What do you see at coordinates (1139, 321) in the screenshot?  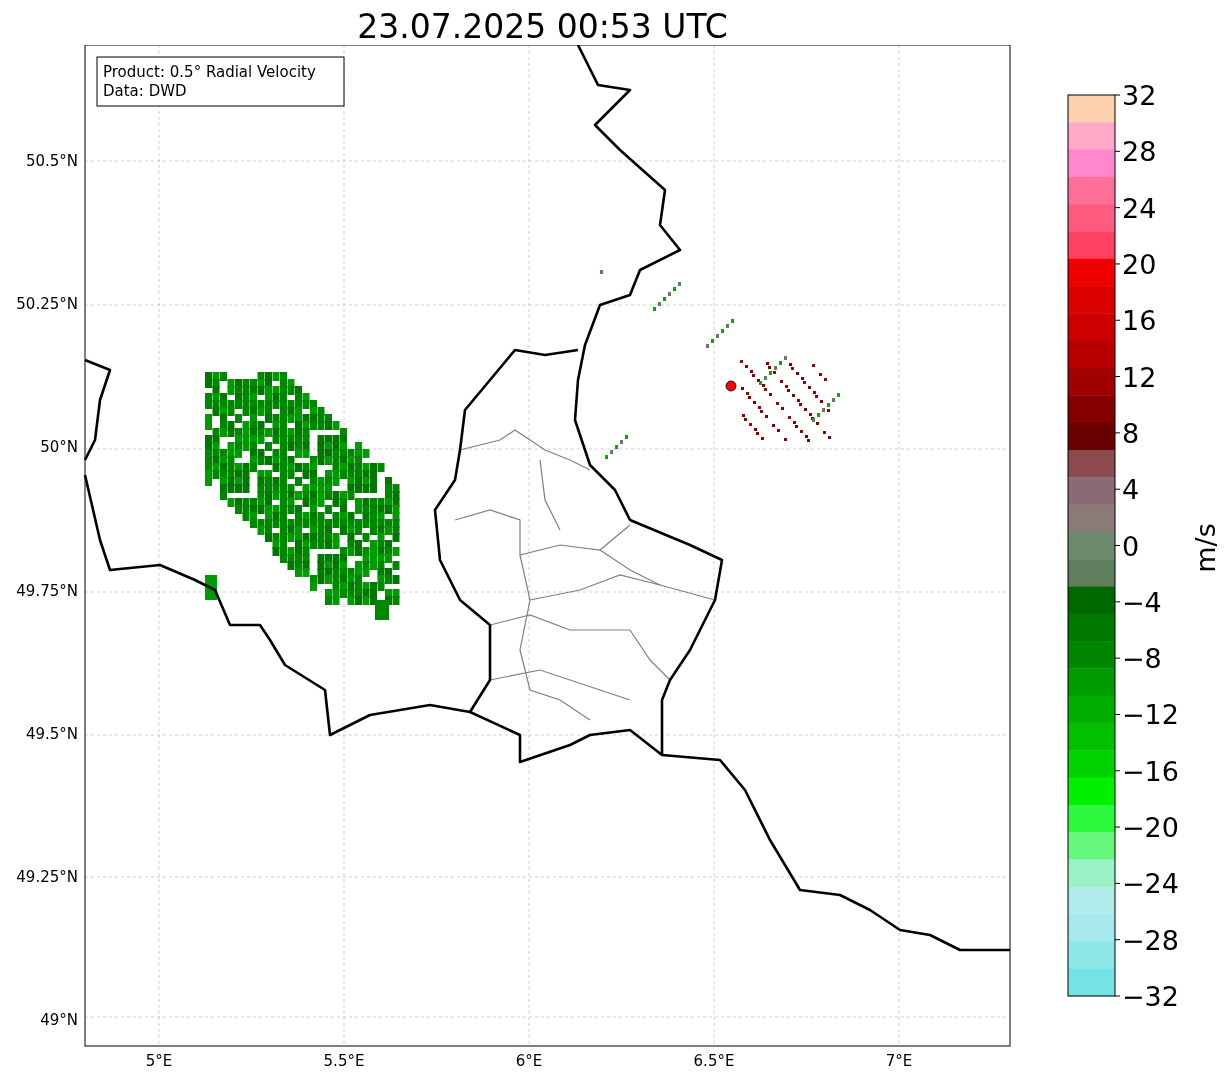 I see `colorbar-tick-label: 16` at bounding box center [1139, 321].